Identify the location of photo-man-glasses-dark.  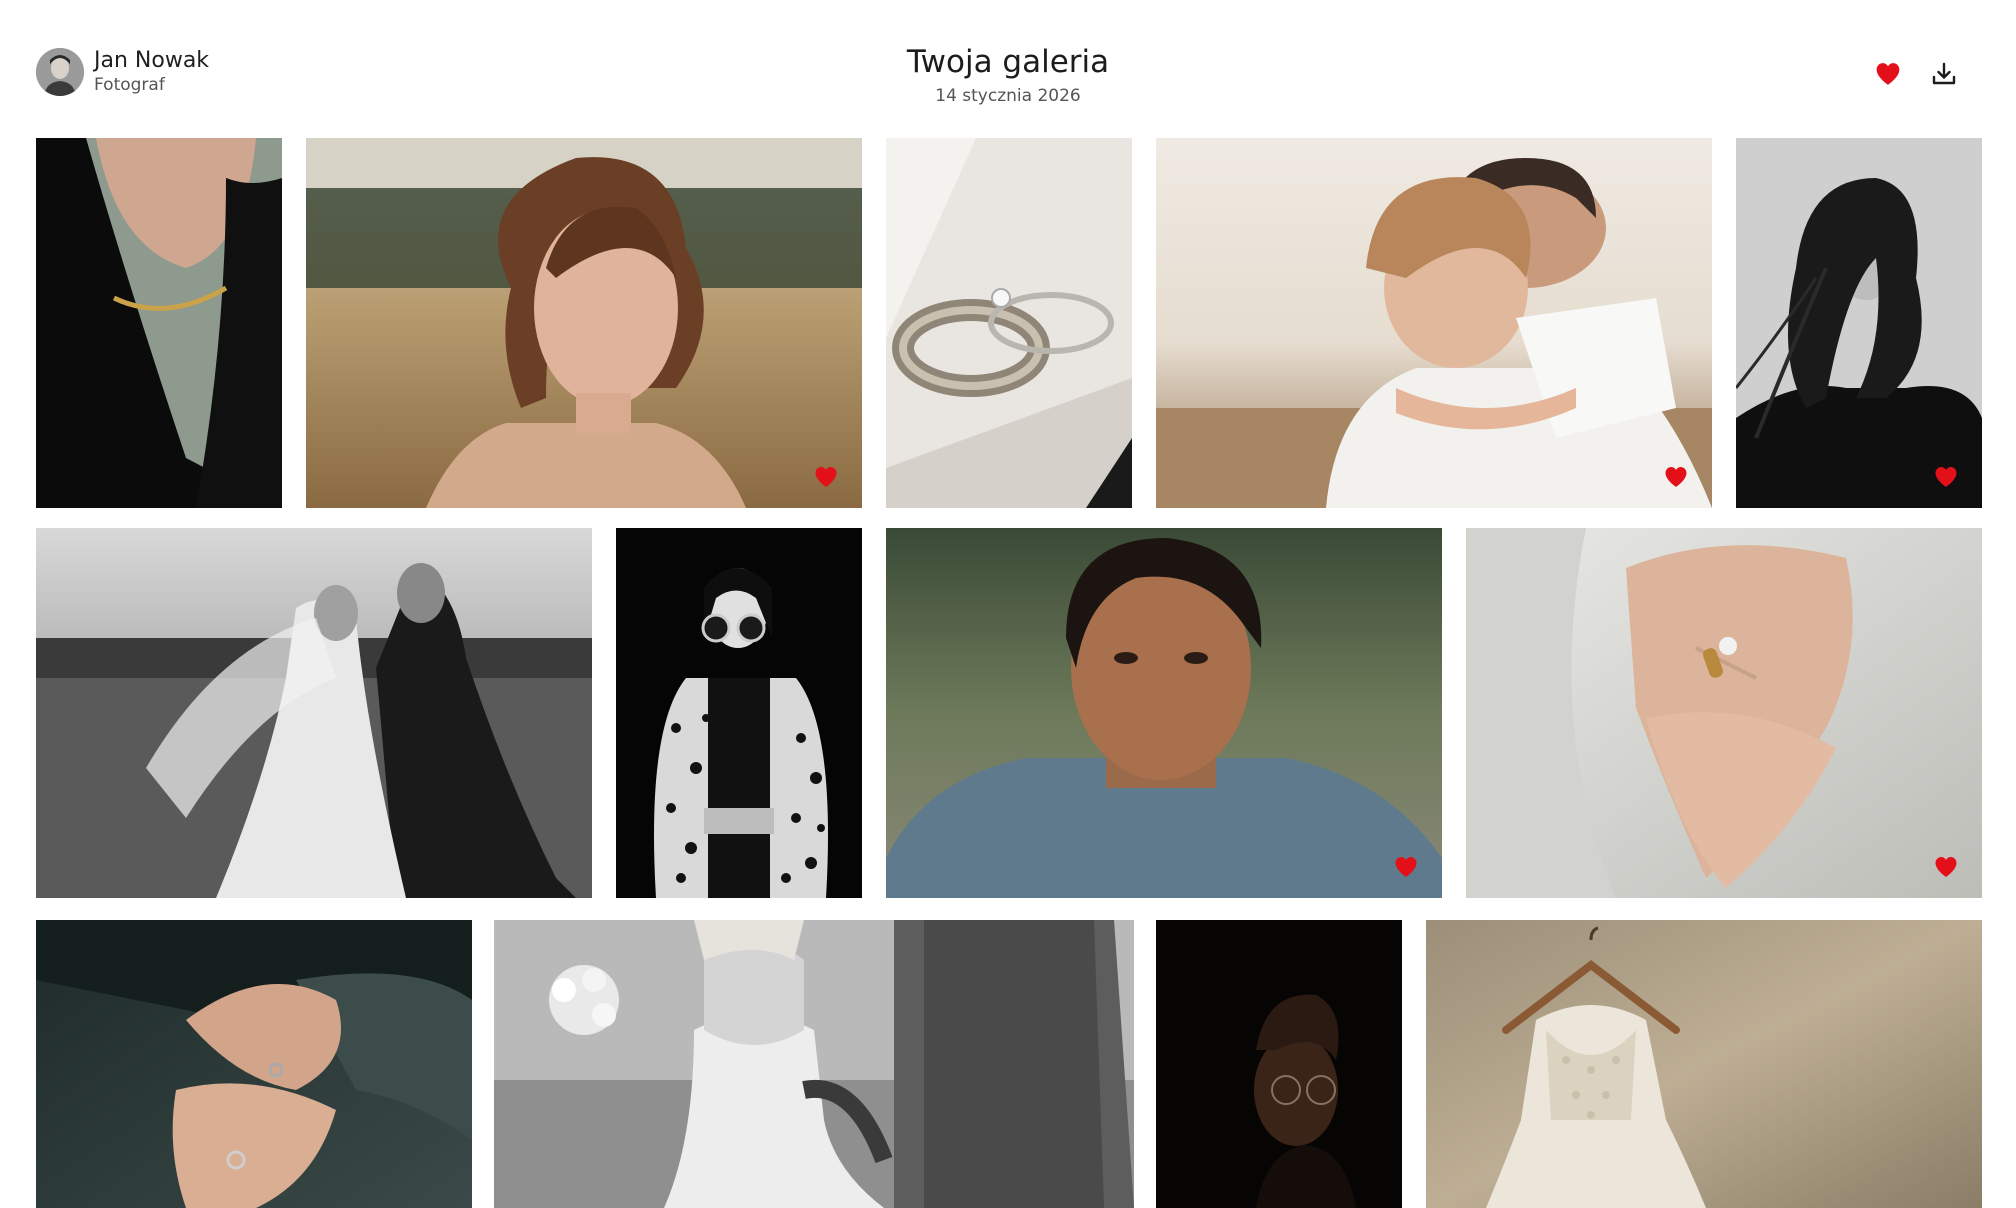
(1279, 1064).